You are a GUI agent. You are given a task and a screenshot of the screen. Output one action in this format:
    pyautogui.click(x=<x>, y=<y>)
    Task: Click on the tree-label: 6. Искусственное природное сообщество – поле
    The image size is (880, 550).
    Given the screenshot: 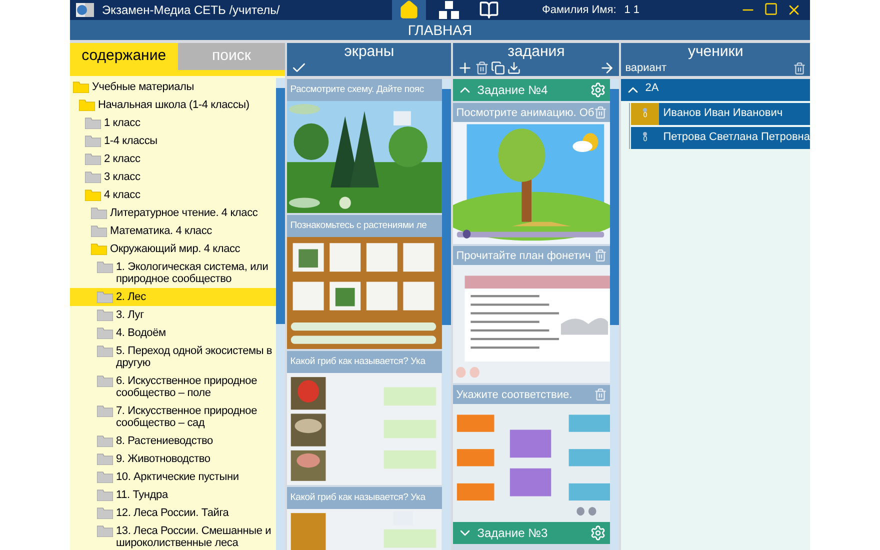 What is the action you would take?
    pyautogui.click(x=187, y=387)
    